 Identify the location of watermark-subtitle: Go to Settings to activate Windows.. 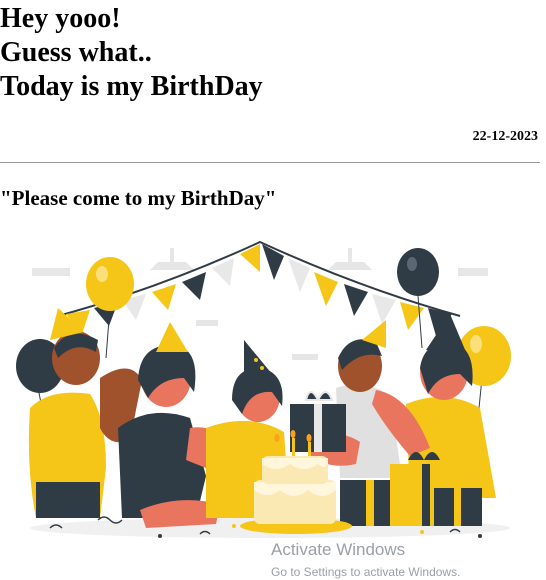
(366, 572).